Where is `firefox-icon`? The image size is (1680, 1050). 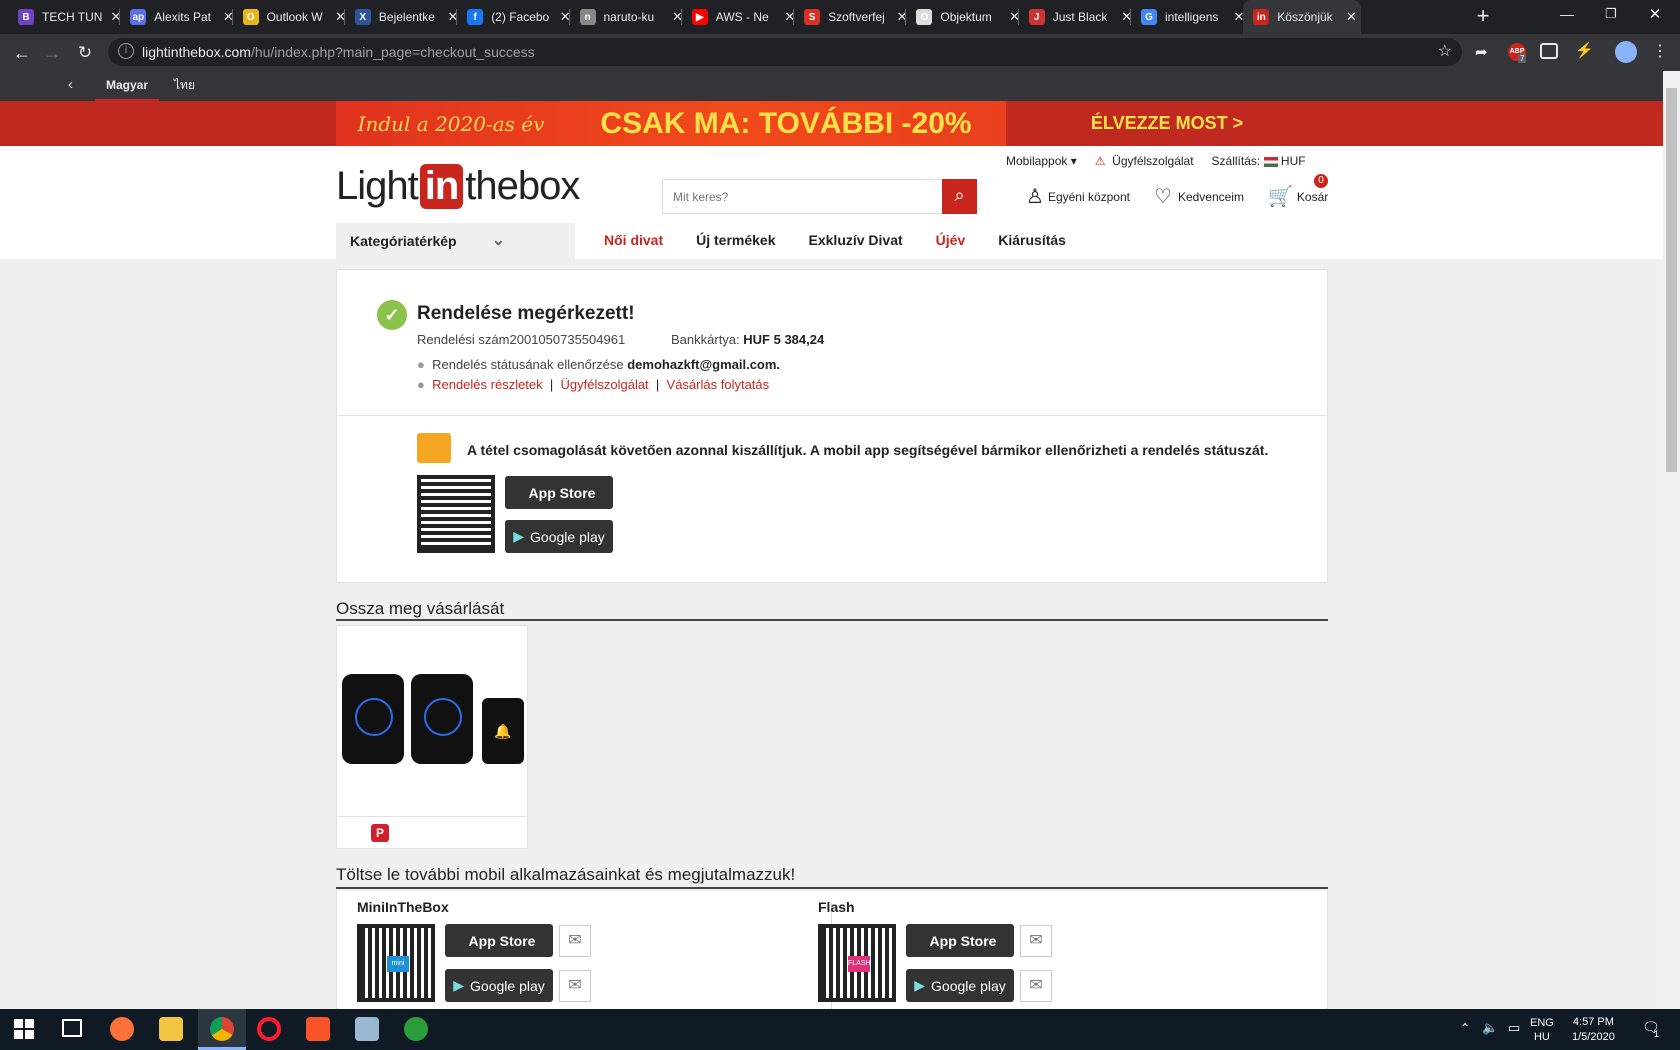
firefox-icon is located at coordinates (122, 1029).